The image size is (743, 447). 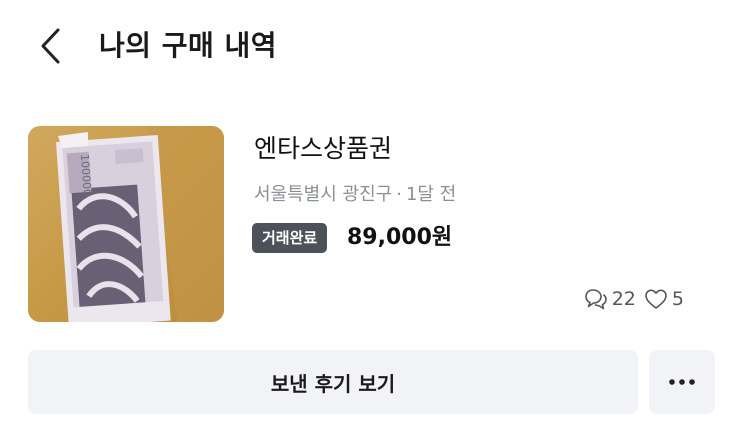 I want to click on back-button, so click(x=51, y=46).